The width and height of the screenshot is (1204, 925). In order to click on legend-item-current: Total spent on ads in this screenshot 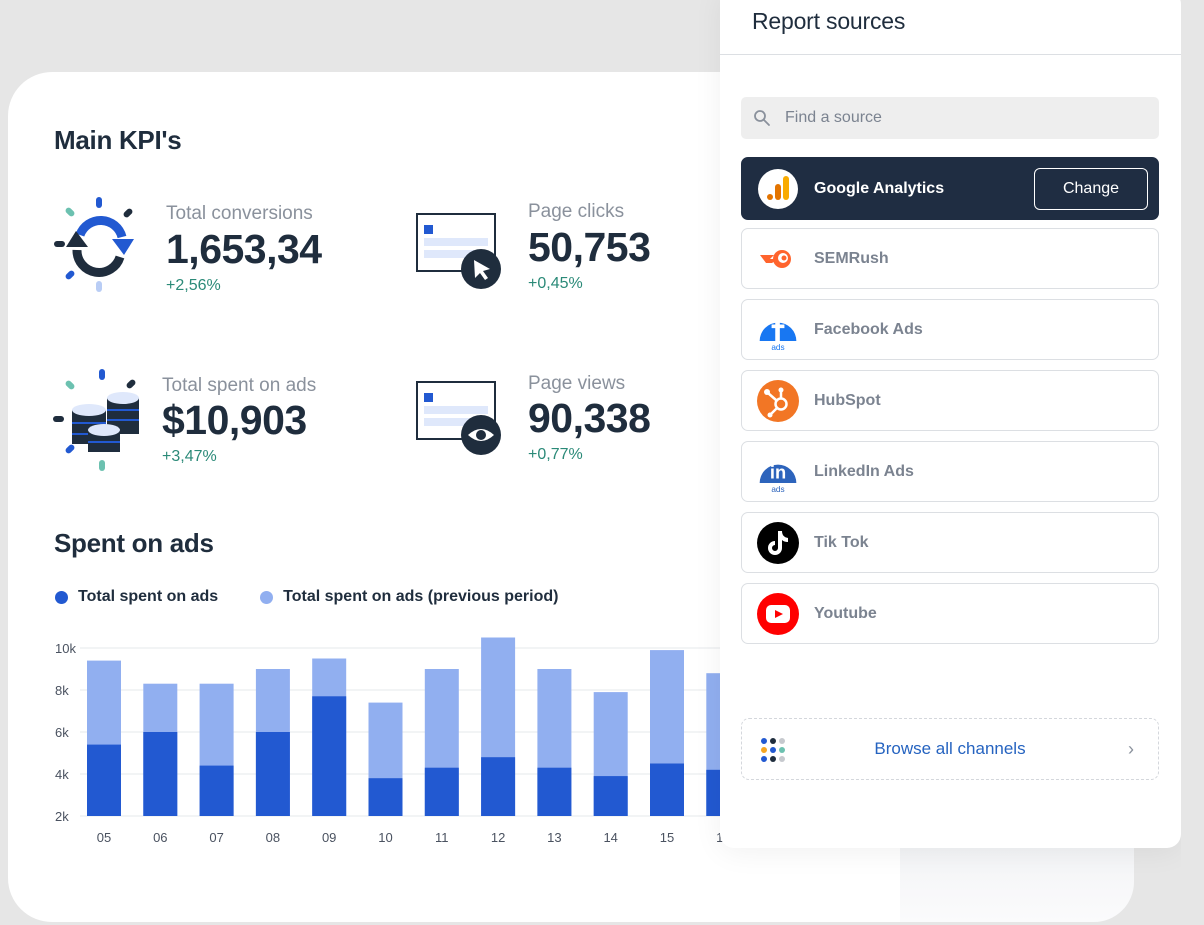, I will do `click(136, 597)`.